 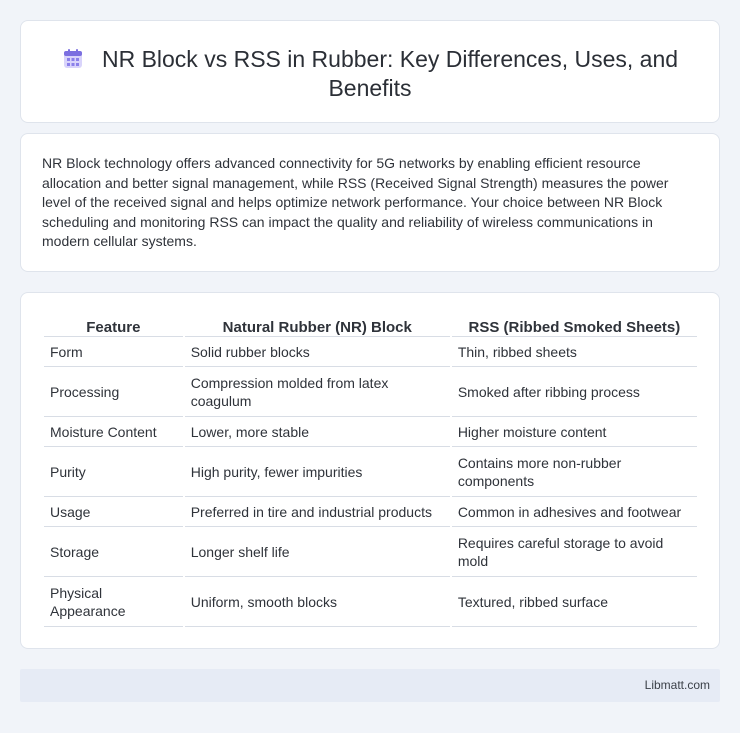 I want to click on nr-block-cell: Solid rubber blocks, so click(x=317, y=352).